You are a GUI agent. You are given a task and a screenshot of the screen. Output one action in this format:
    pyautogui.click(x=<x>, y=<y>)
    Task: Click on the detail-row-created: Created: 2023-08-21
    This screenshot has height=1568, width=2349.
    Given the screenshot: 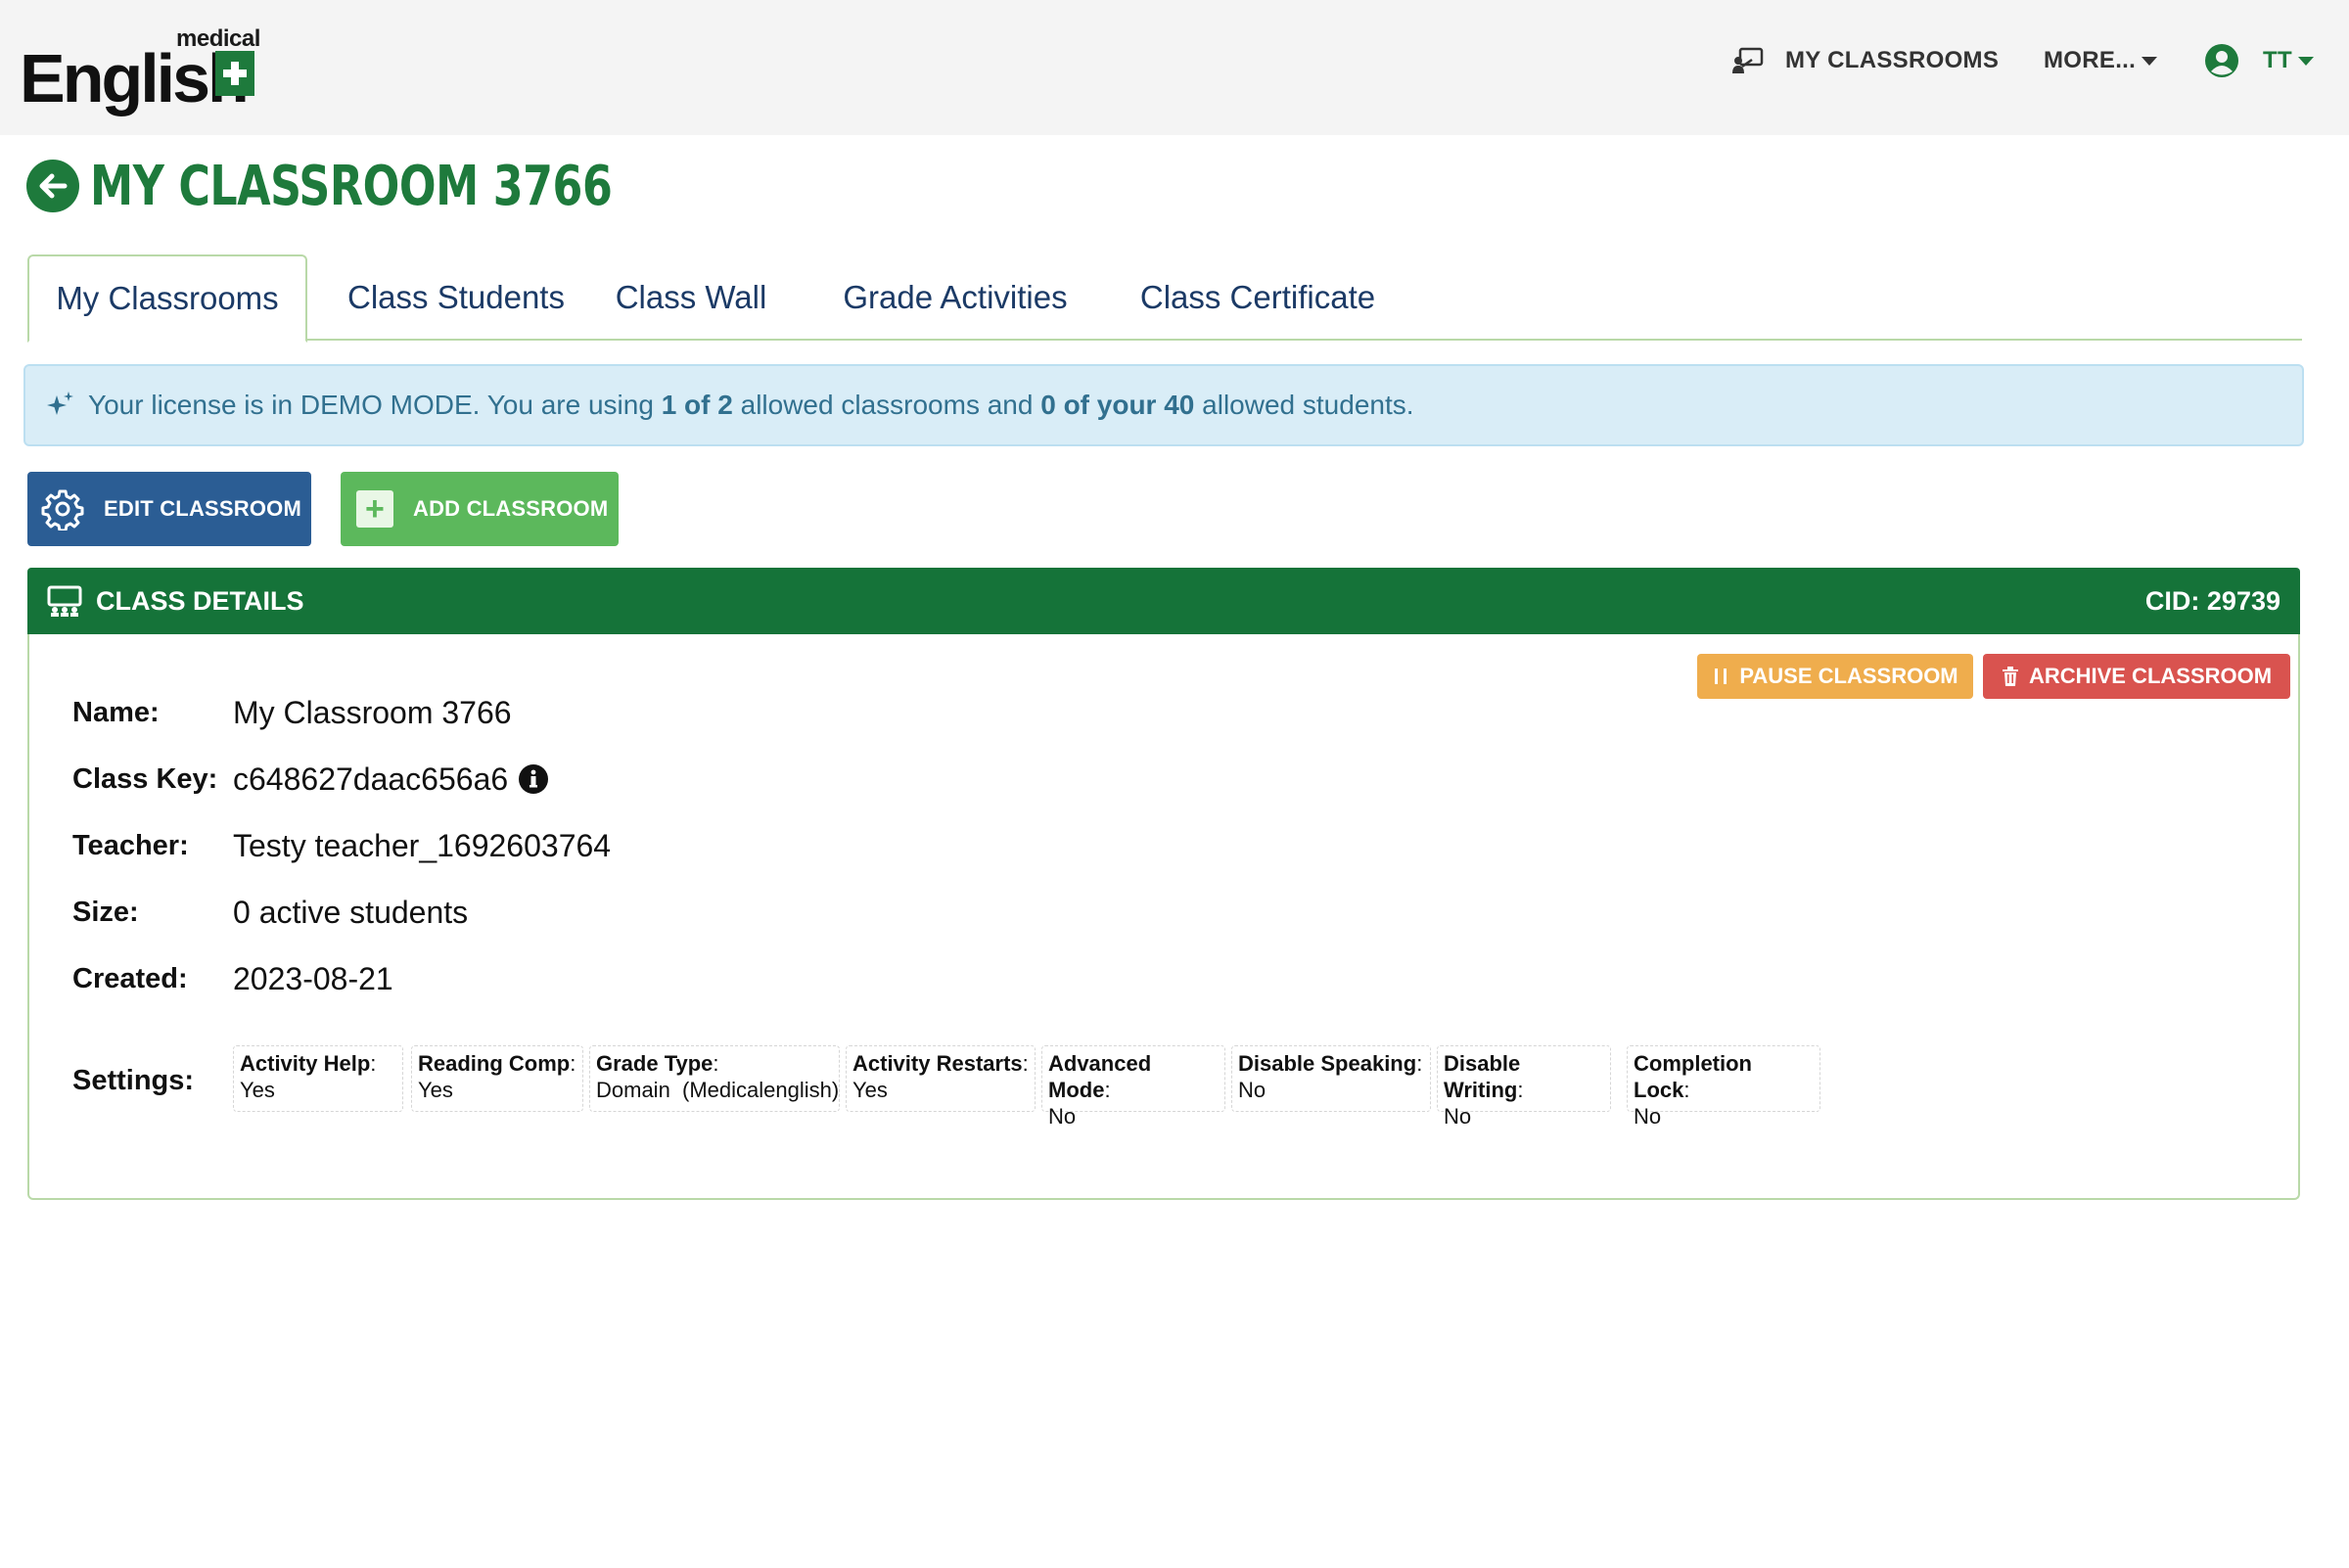 What is the action you would take?
    pyautogui.click(x=232, y=978)
    